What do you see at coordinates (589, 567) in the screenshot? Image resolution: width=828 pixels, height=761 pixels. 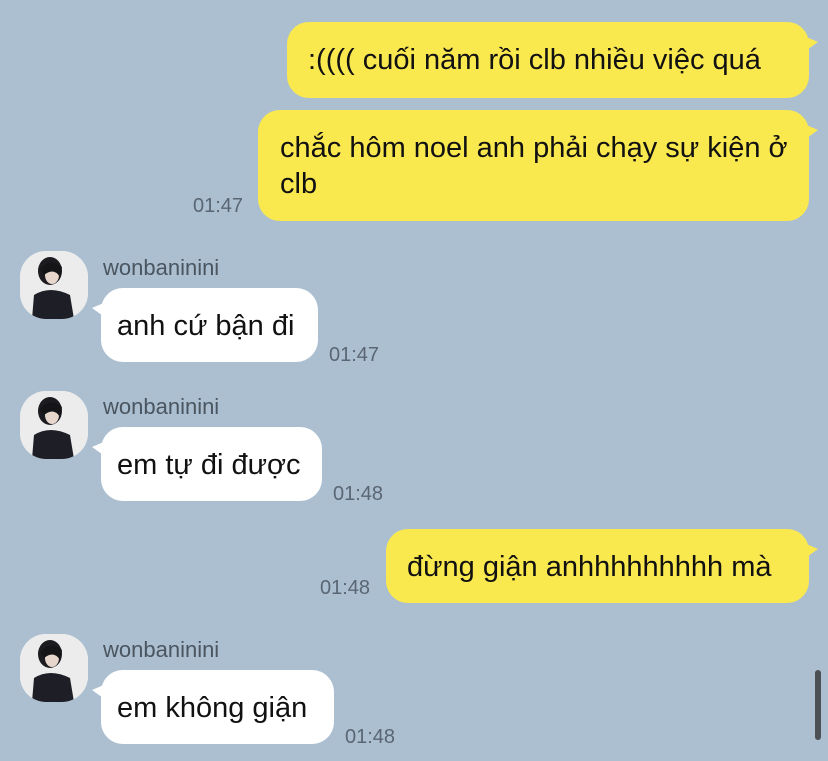 I see `message-text: đừng giận anhhhhhhhhh mà` at bounding box center [589, 567].